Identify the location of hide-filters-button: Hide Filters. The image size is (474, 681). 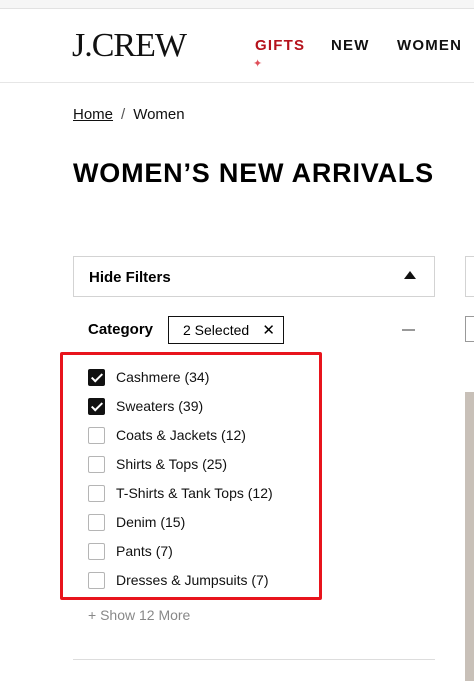
(254, 276).